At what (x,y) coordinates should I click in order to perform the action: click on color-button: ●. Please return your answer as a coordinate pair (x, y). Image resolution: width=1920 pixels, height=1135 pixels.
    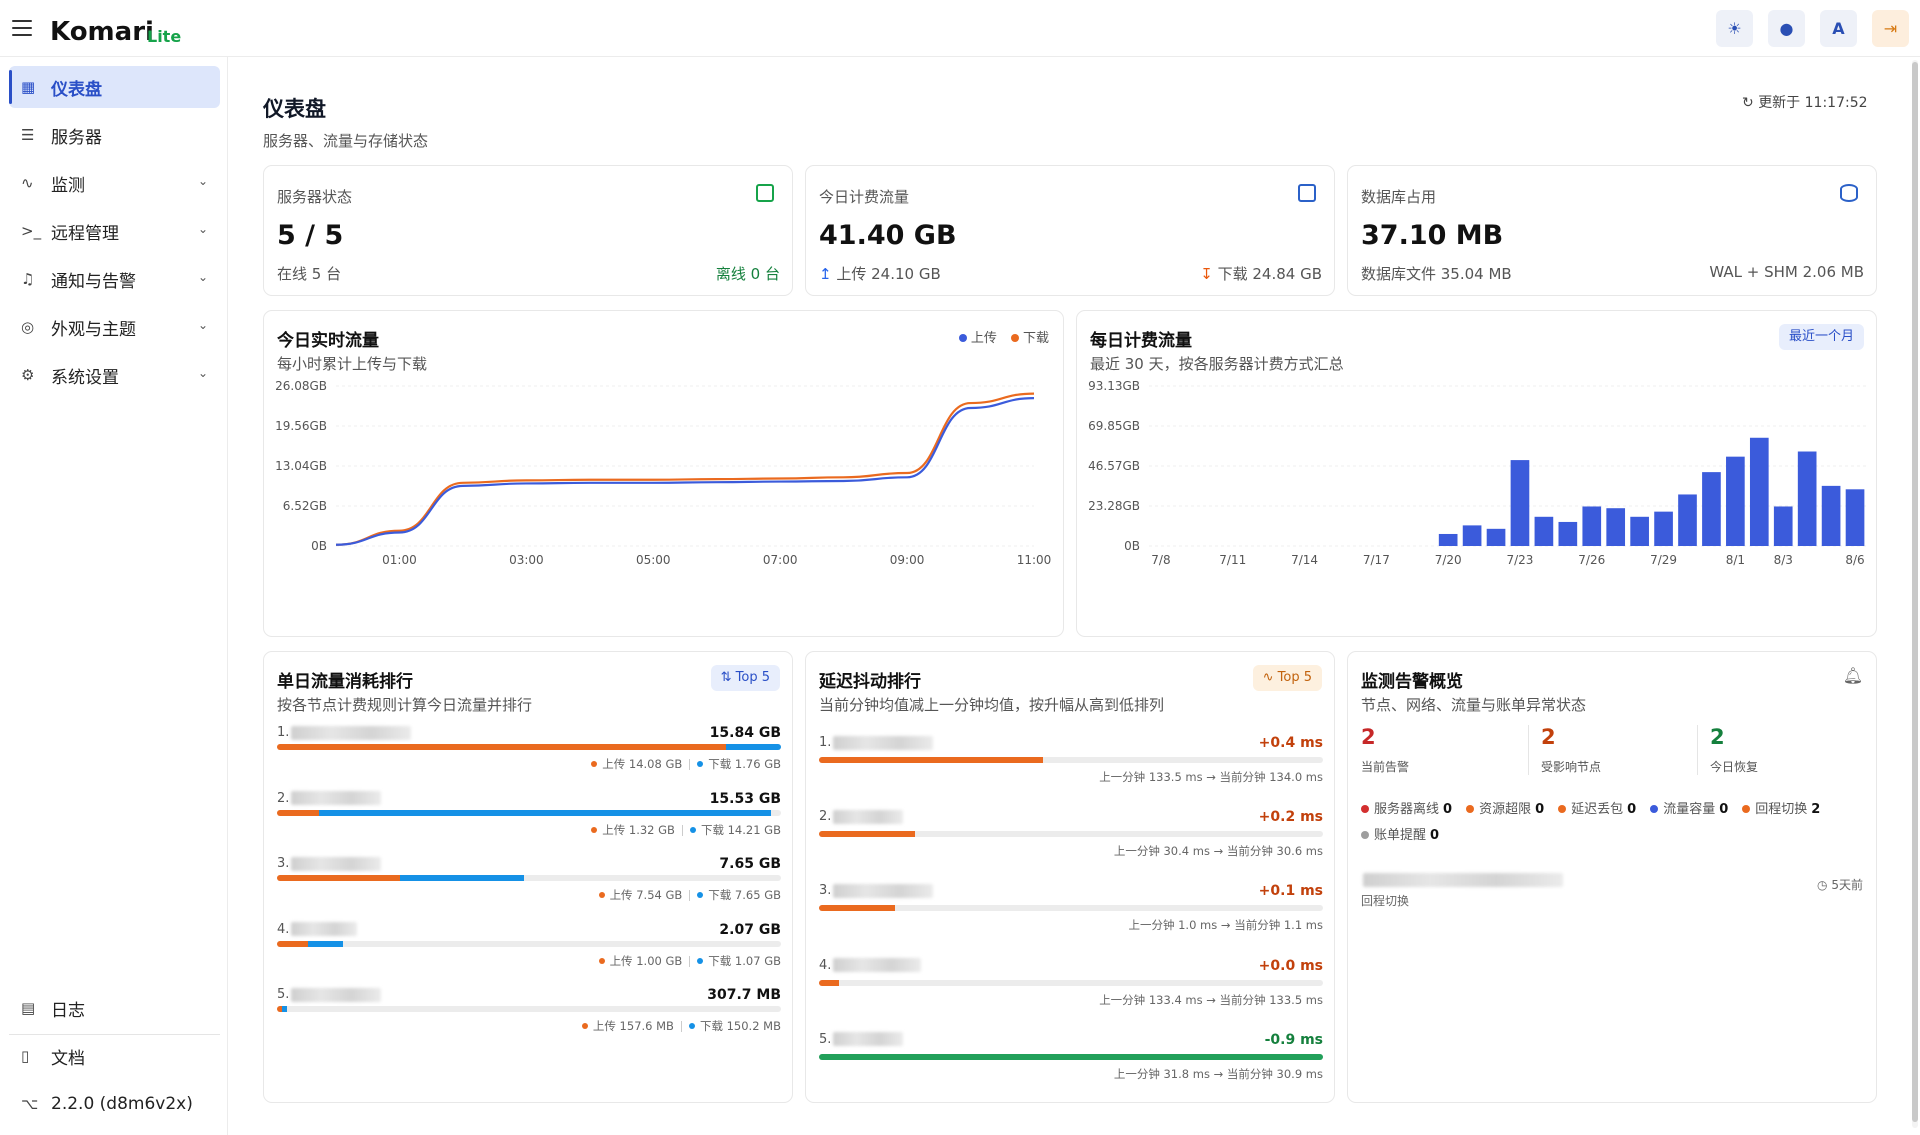
    Looking at the image, I should click on (1786, 28).